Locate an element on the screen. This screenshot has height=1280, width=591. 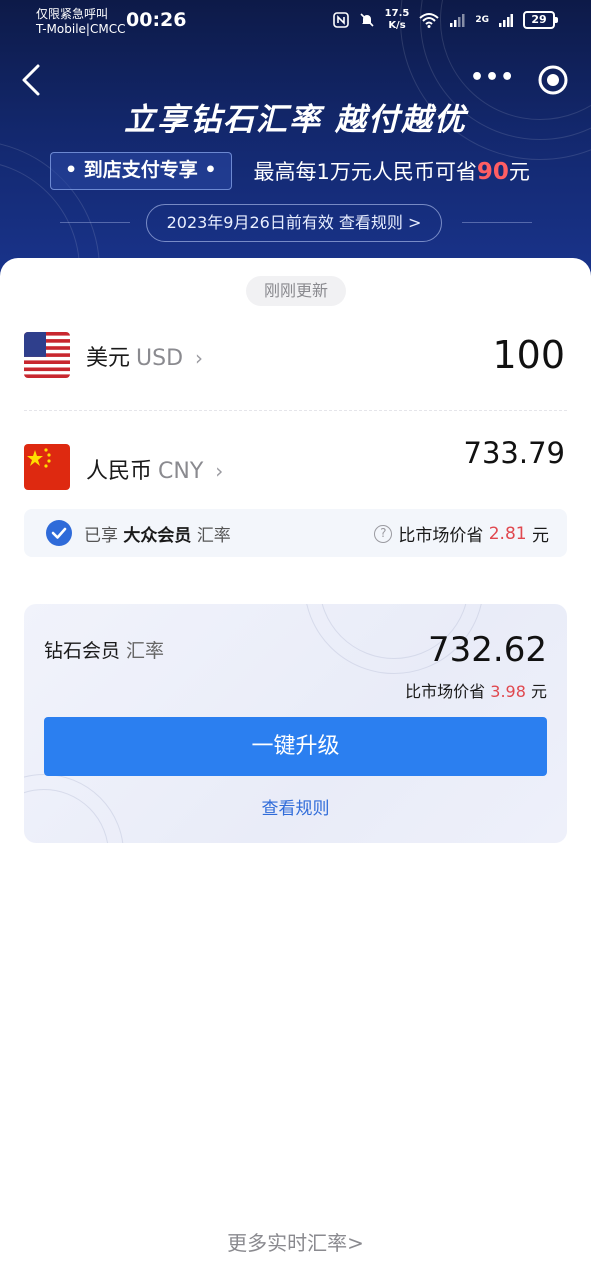
promo-tag: • 到店支付专享 • is located at coordinates (141, 171).